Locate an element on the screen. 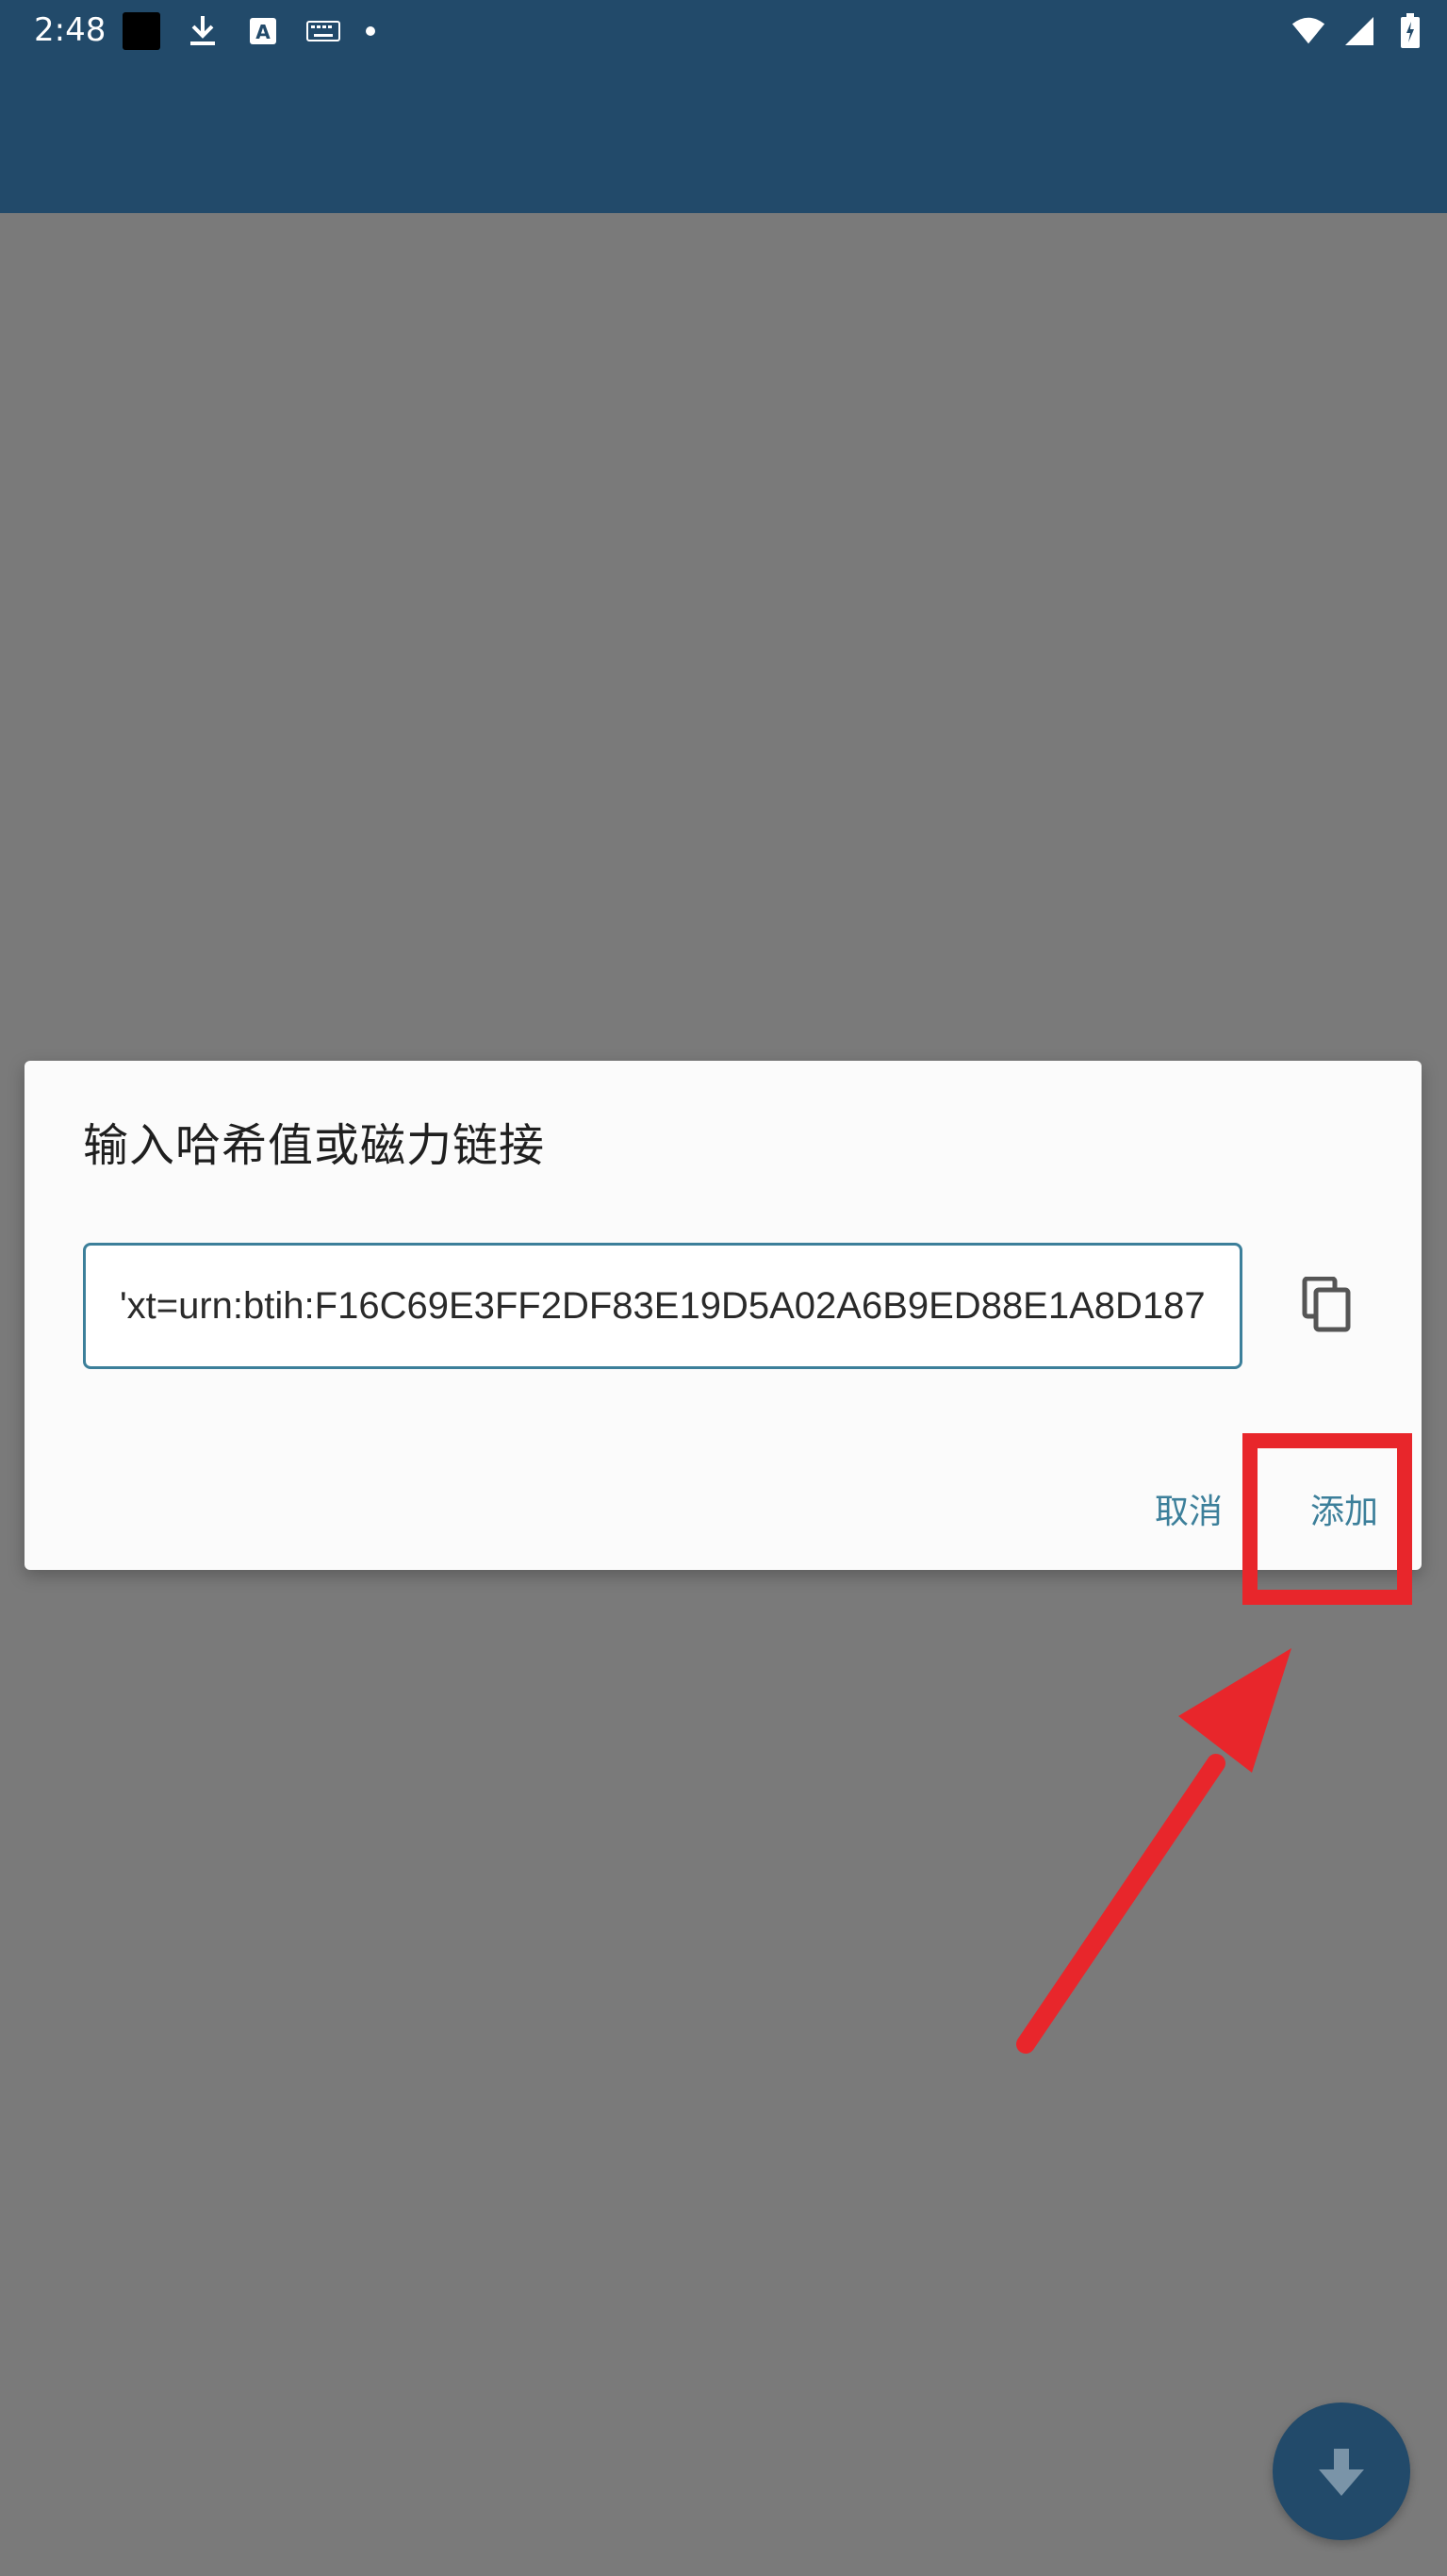  status-icons-left: A is located at coordinates (249, 31).